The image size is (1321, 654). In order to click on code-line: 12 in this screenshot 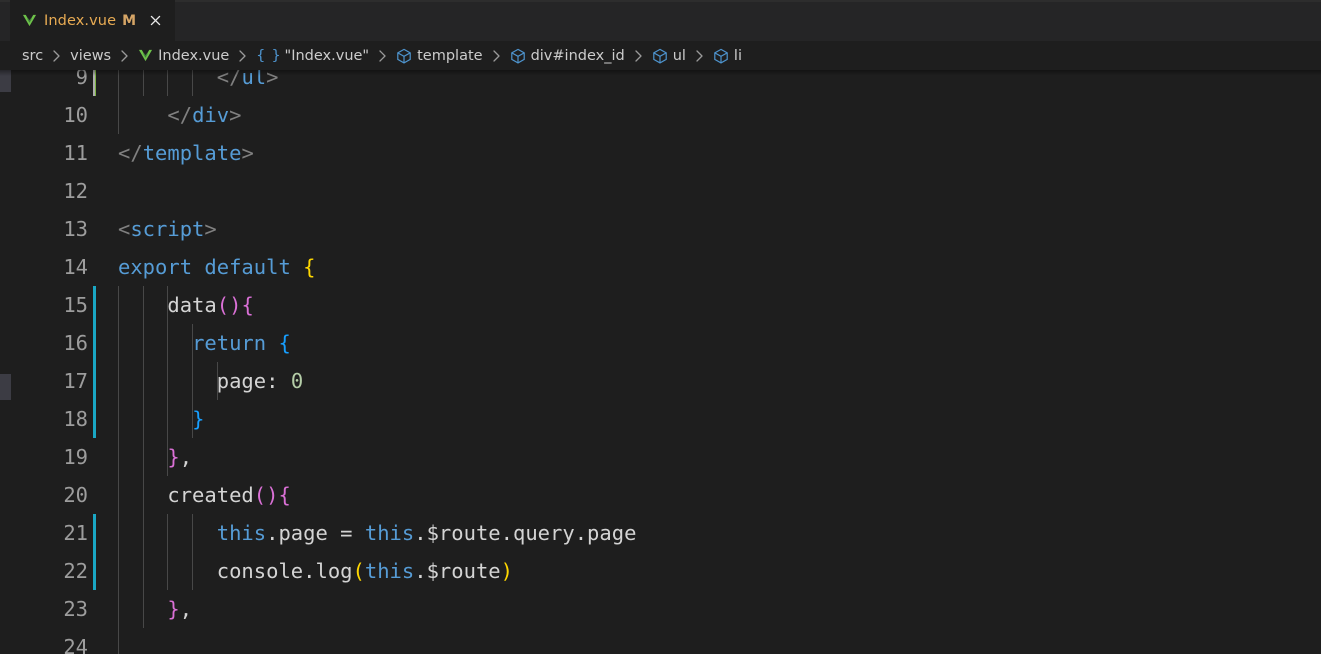, I will do `click(660, 191)`.